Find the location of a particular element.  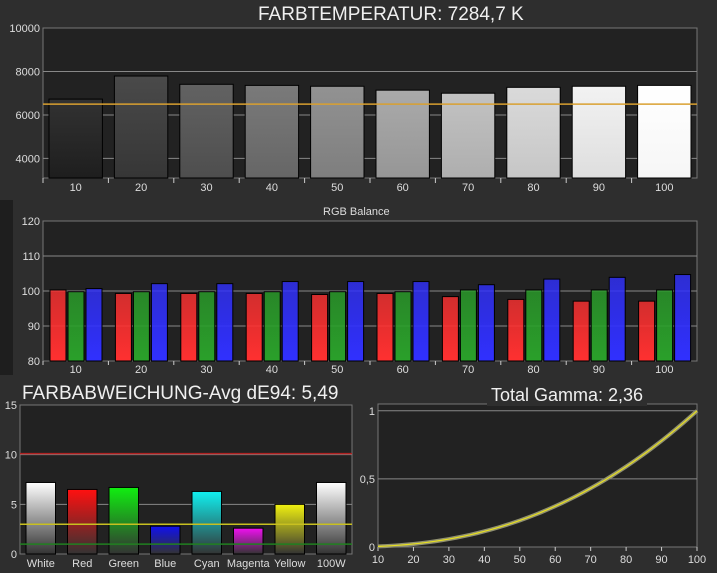

y-tick-label: 1 is located at coordinates (372, 412).